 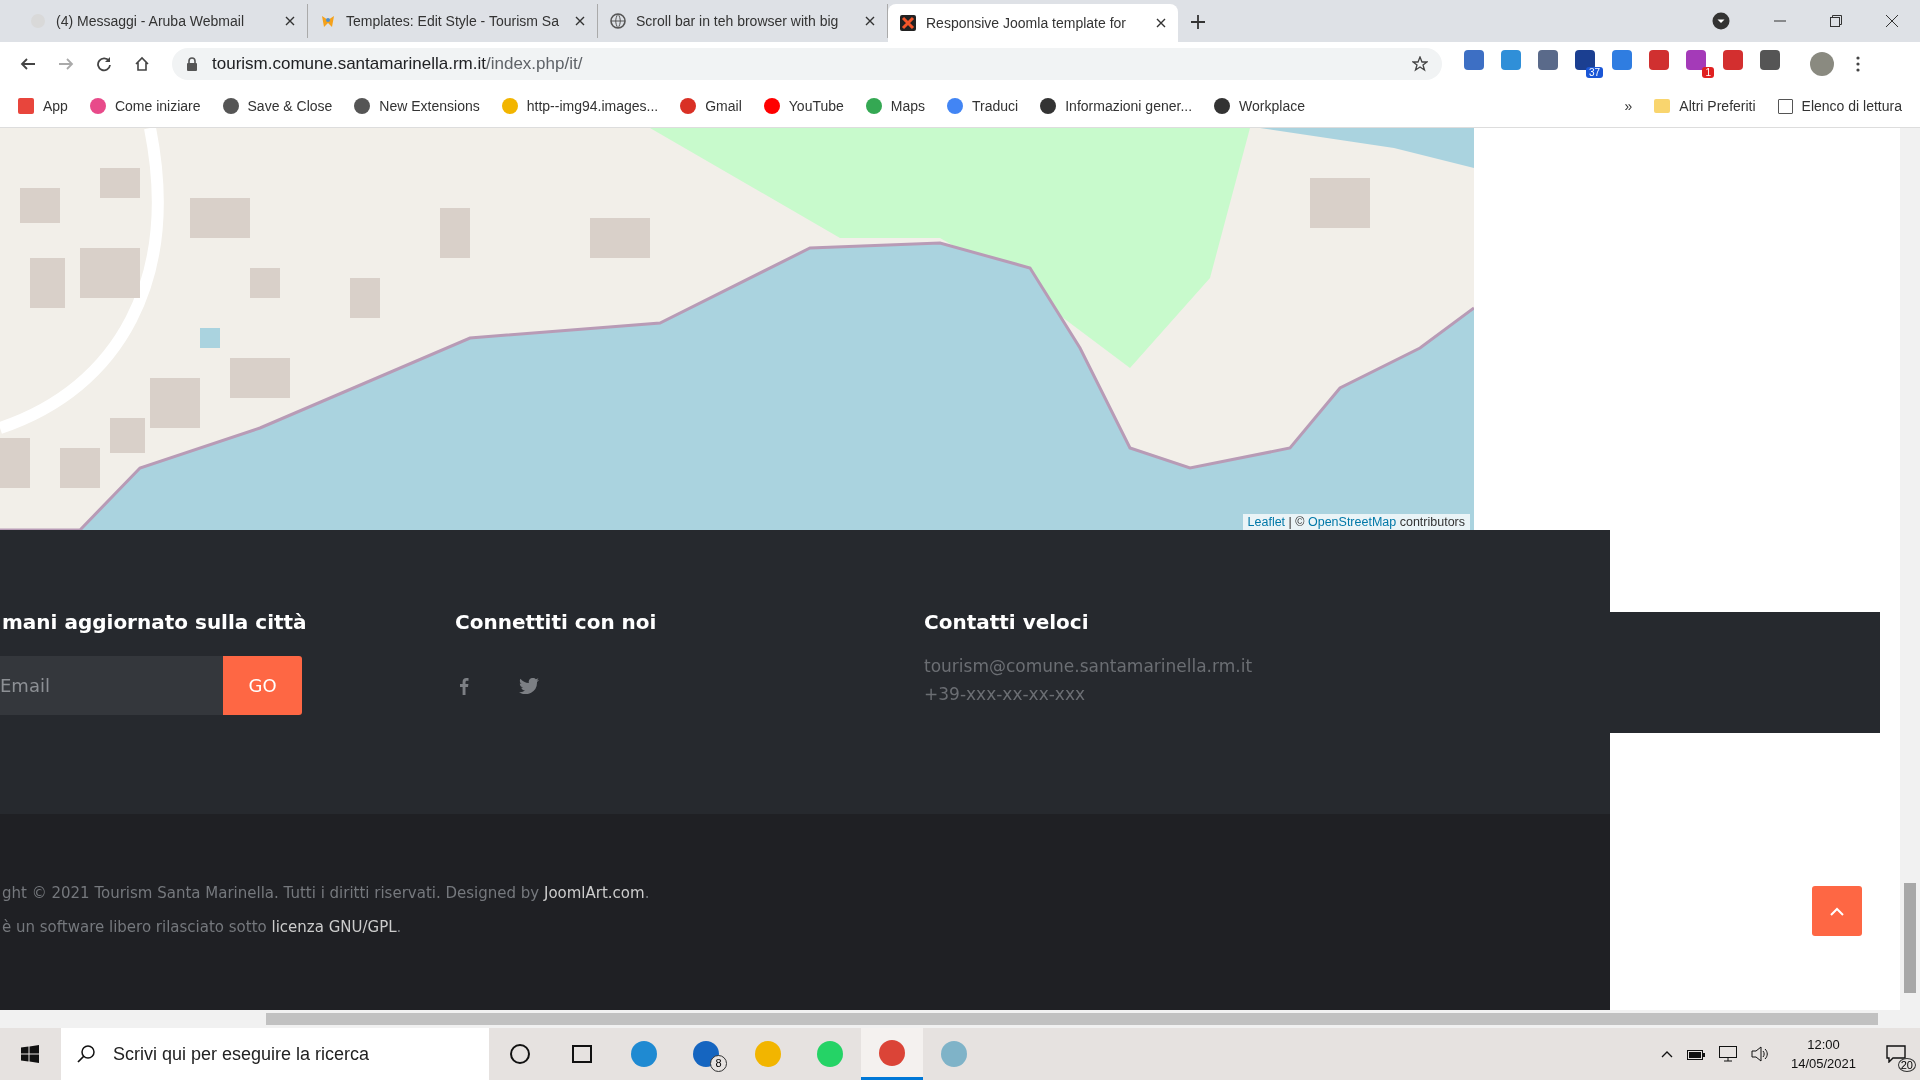 I want to click on license-text: è un software libero rilasciato sotto licenza GNU/GPL., so click(x=202, y=927).